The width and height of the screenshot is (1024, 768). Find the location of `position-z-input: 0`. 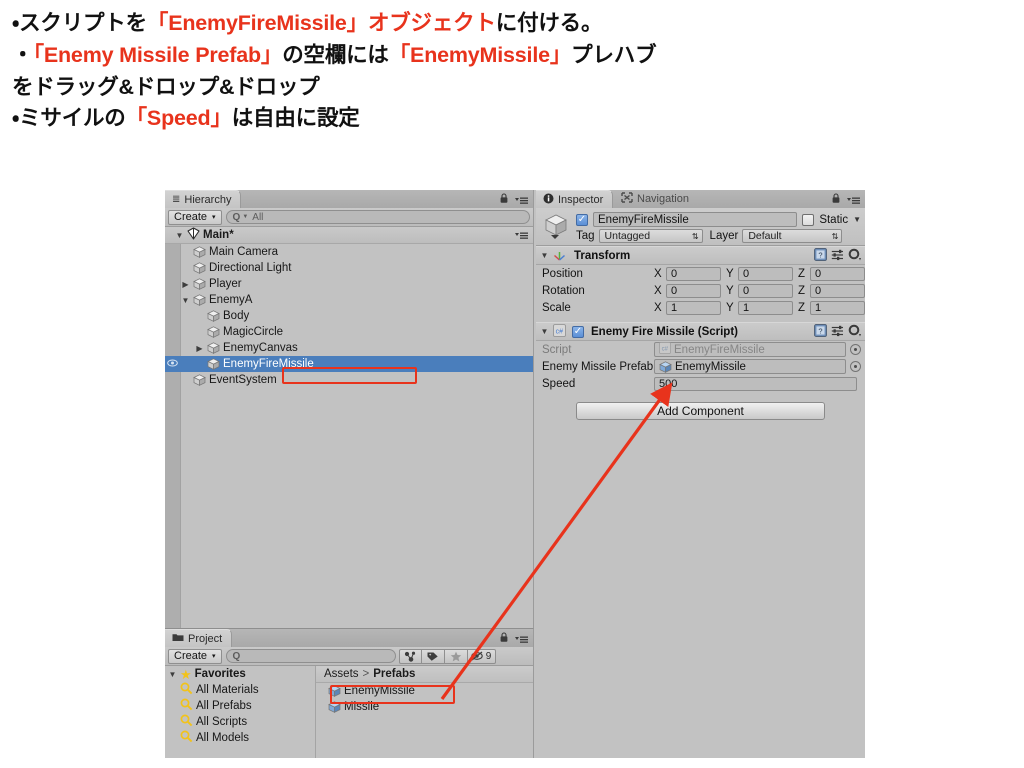

position-z-input: 0 is located at coordinates (837, 273).